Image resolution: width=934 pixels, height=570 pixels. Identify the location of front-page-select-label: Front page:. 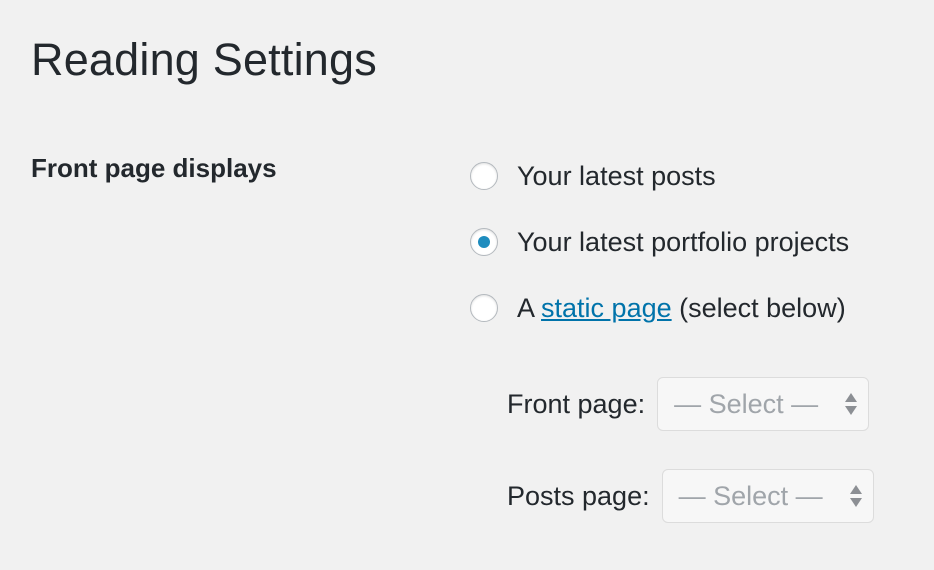
(576, 403).